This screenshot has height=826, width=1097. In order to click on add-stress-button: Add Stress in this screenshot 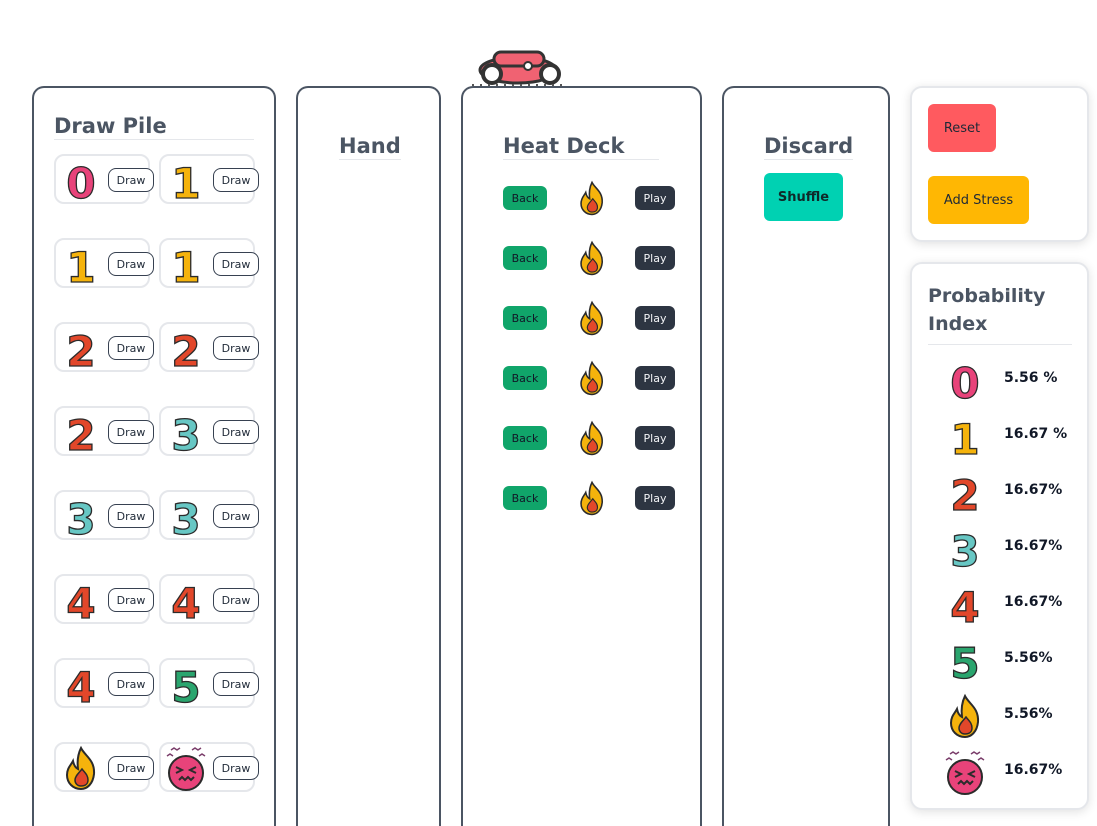, I will do `click(978, 200)`.